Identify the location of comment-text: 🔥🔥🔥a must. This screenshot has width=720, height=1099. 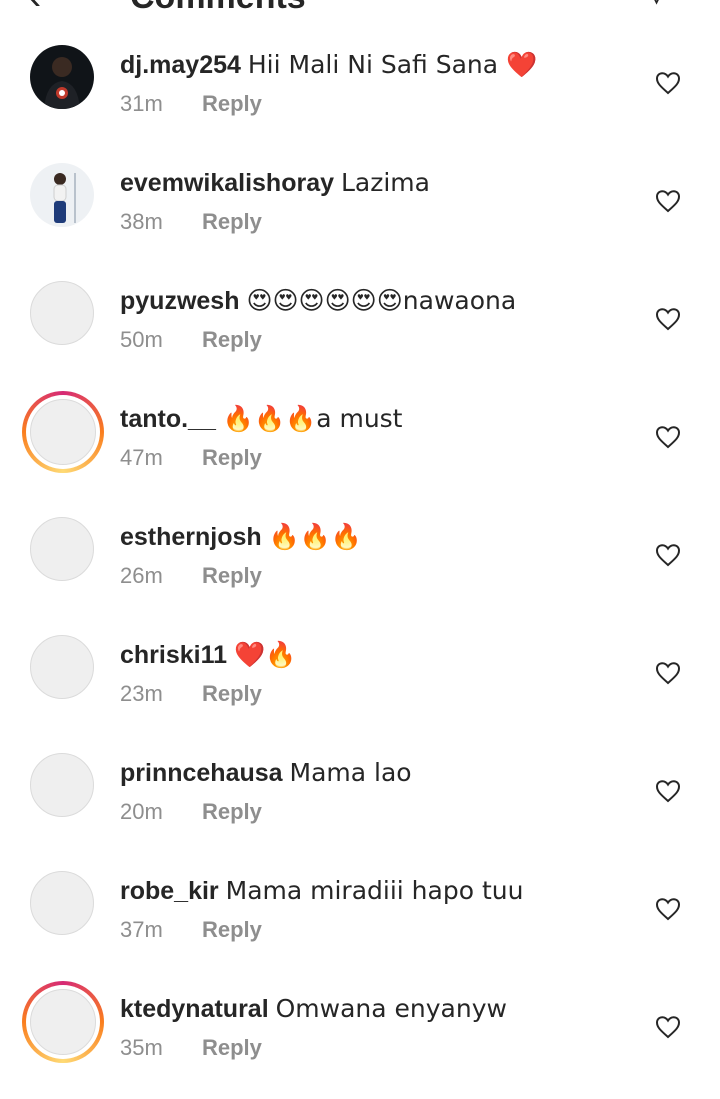
(312, 418).